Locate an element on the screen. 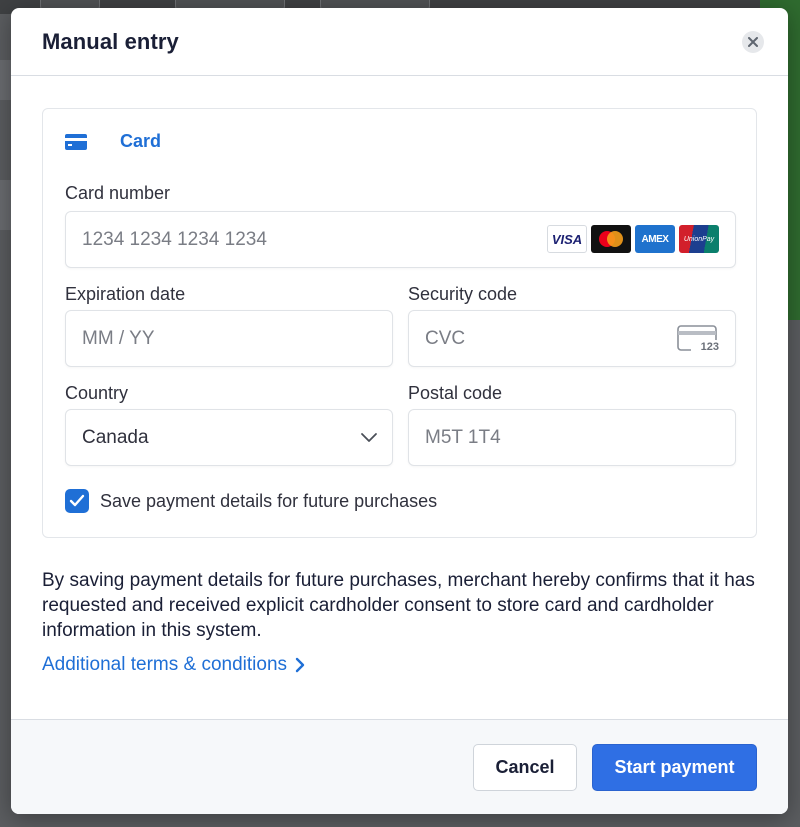  visa-icon: VISA is located at coordinates (567, 239).